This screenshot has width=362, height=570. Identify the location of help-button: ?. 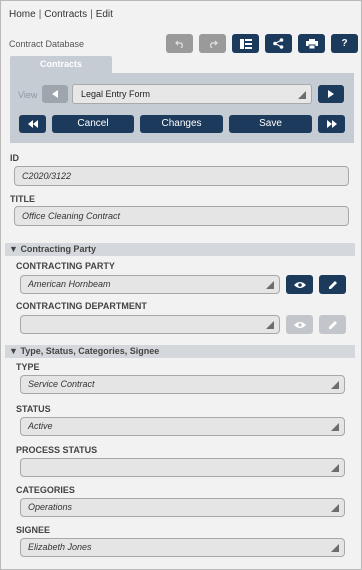
(344, 43).